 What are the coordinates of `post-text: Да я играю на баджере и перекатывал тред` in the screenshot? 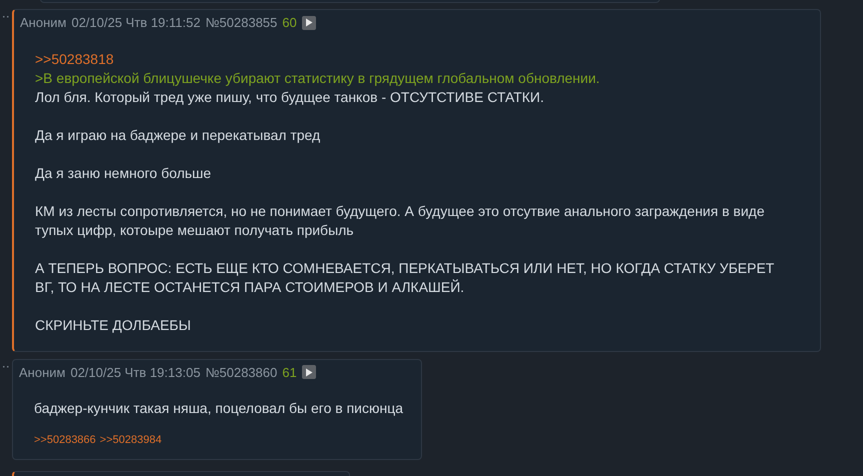 It's located at (178, 135).